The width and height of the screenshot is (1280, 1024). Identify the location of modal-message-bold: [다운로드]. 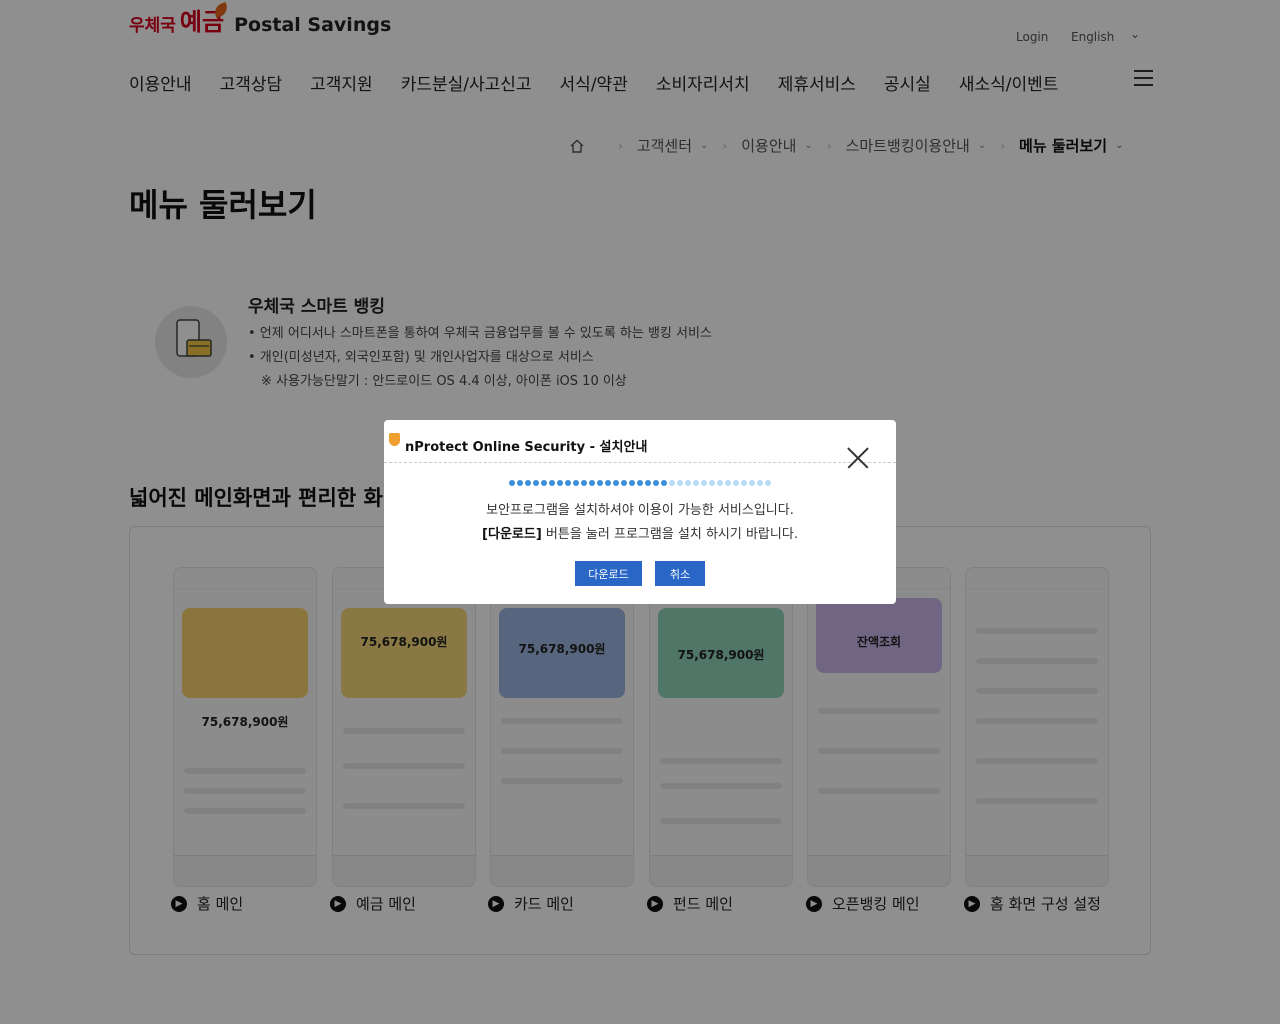
(512, 534).